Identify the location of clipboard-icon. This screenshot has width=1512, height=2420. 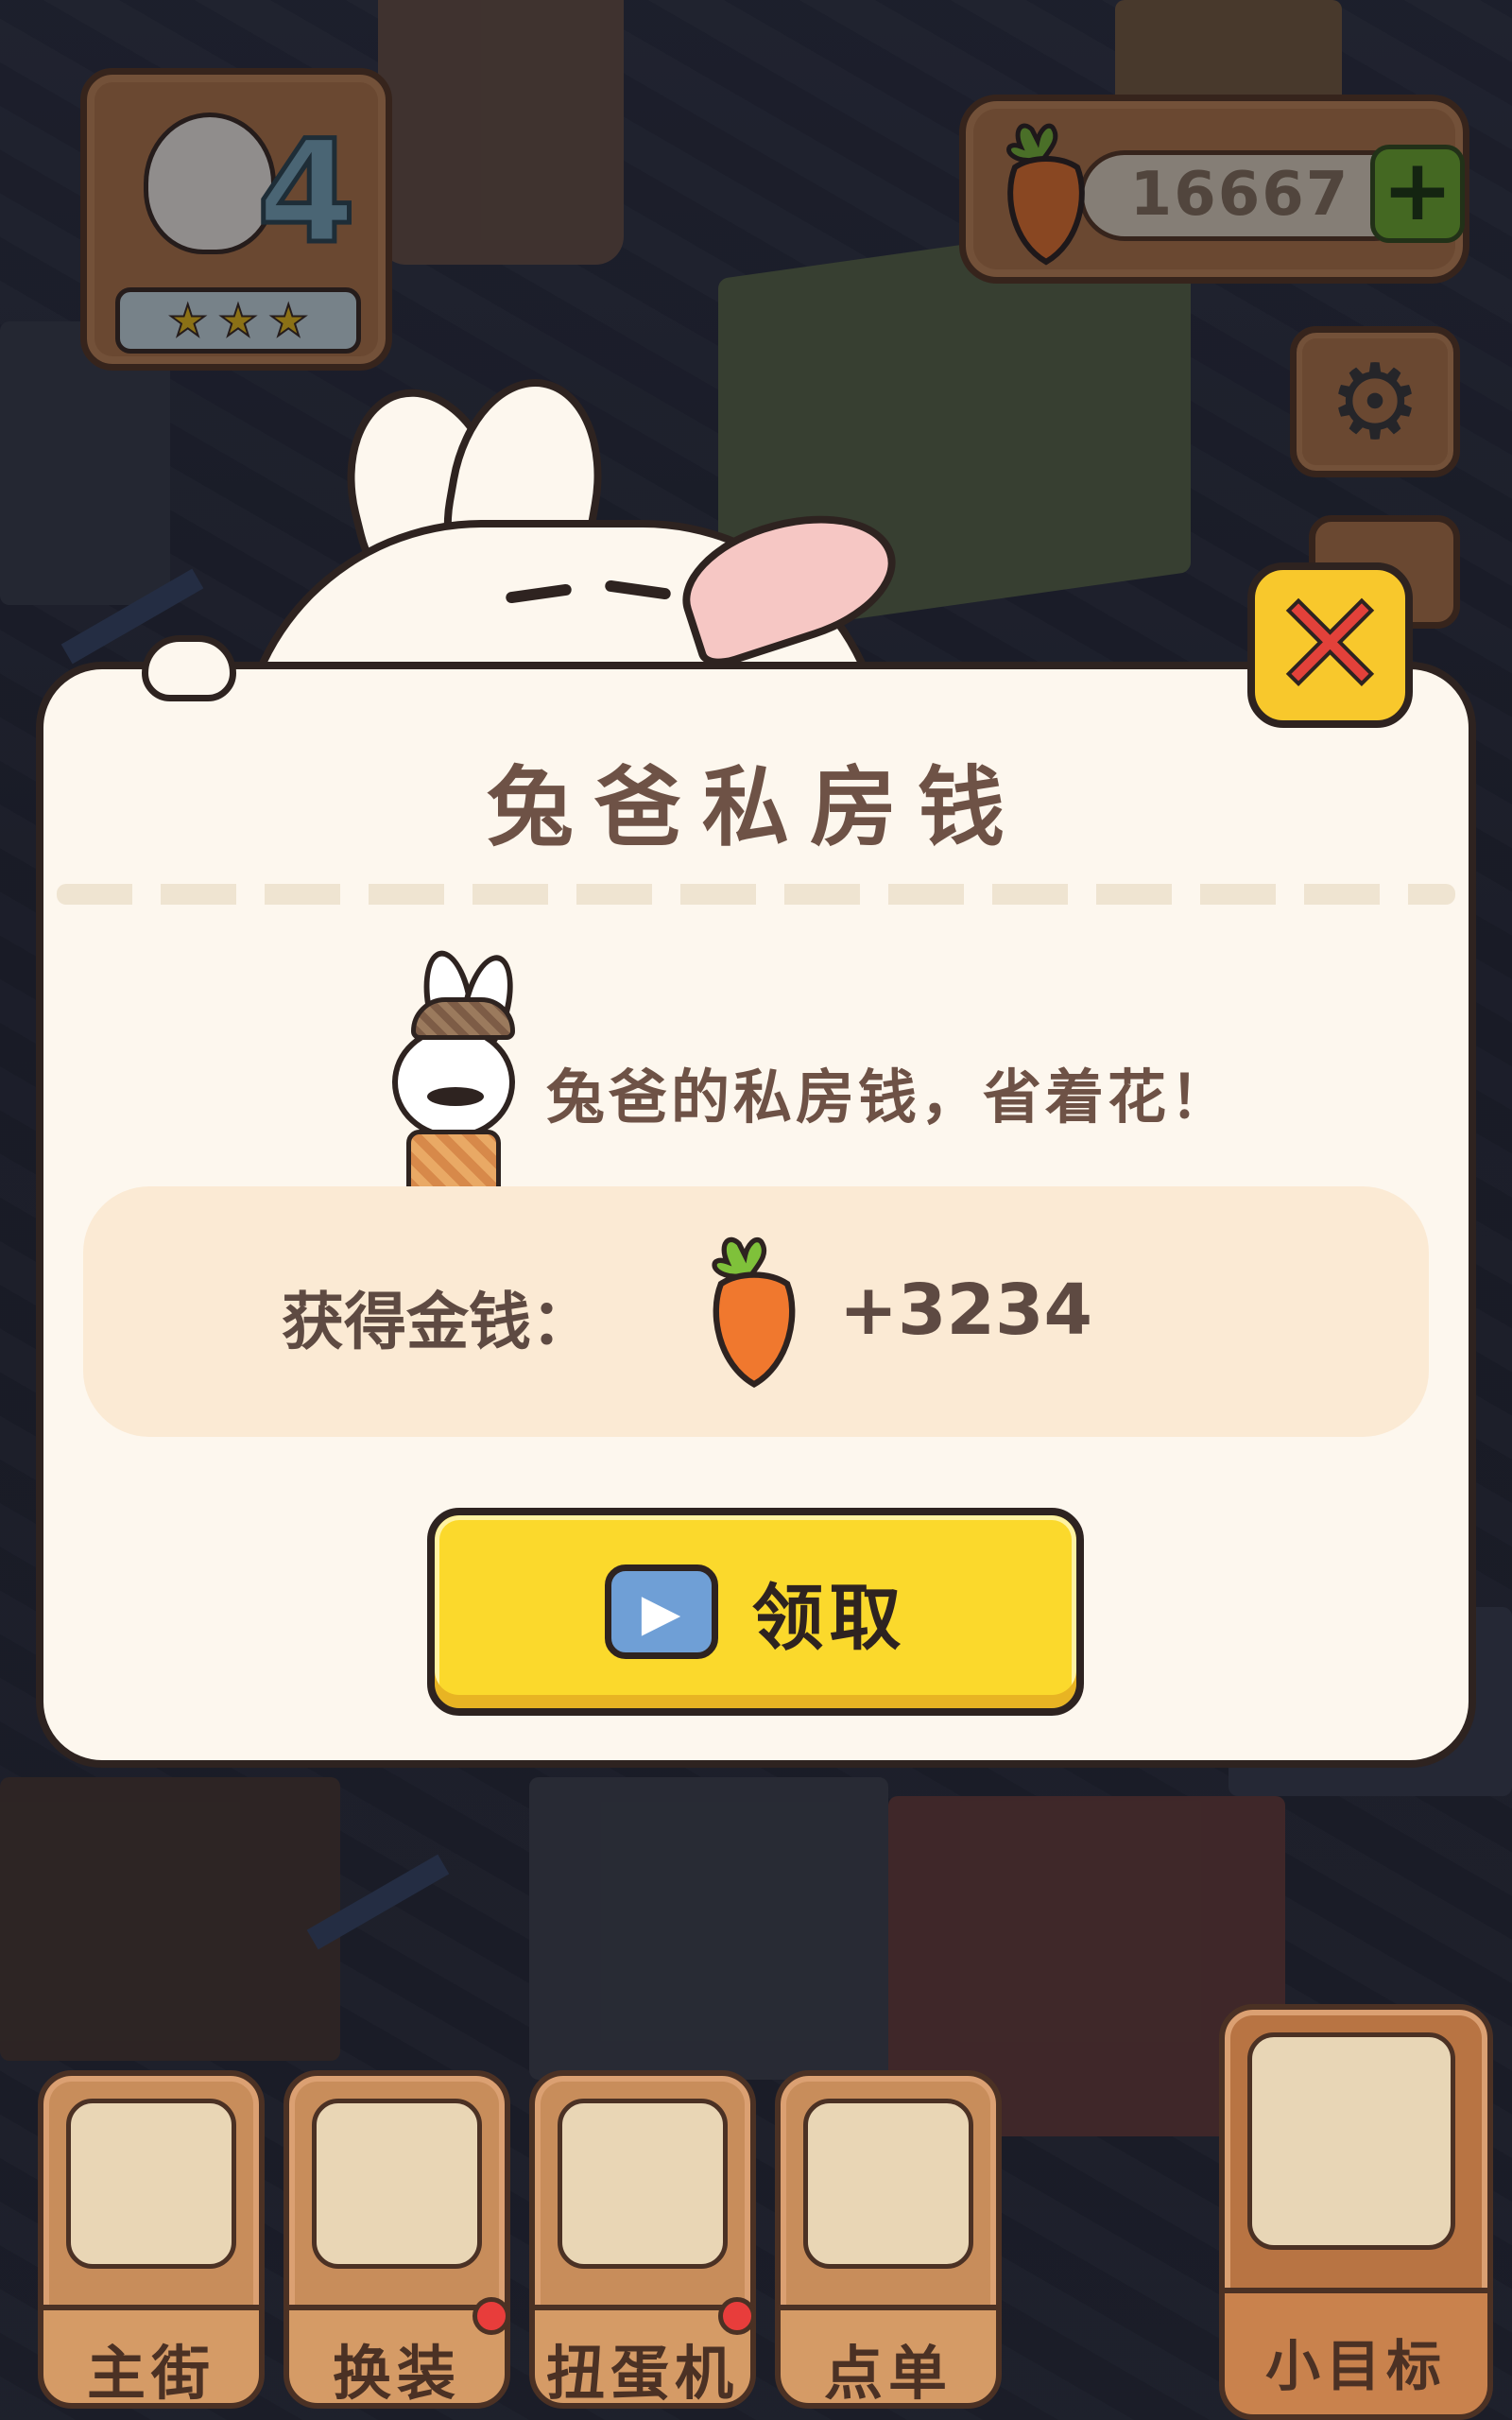
(888, 2184).